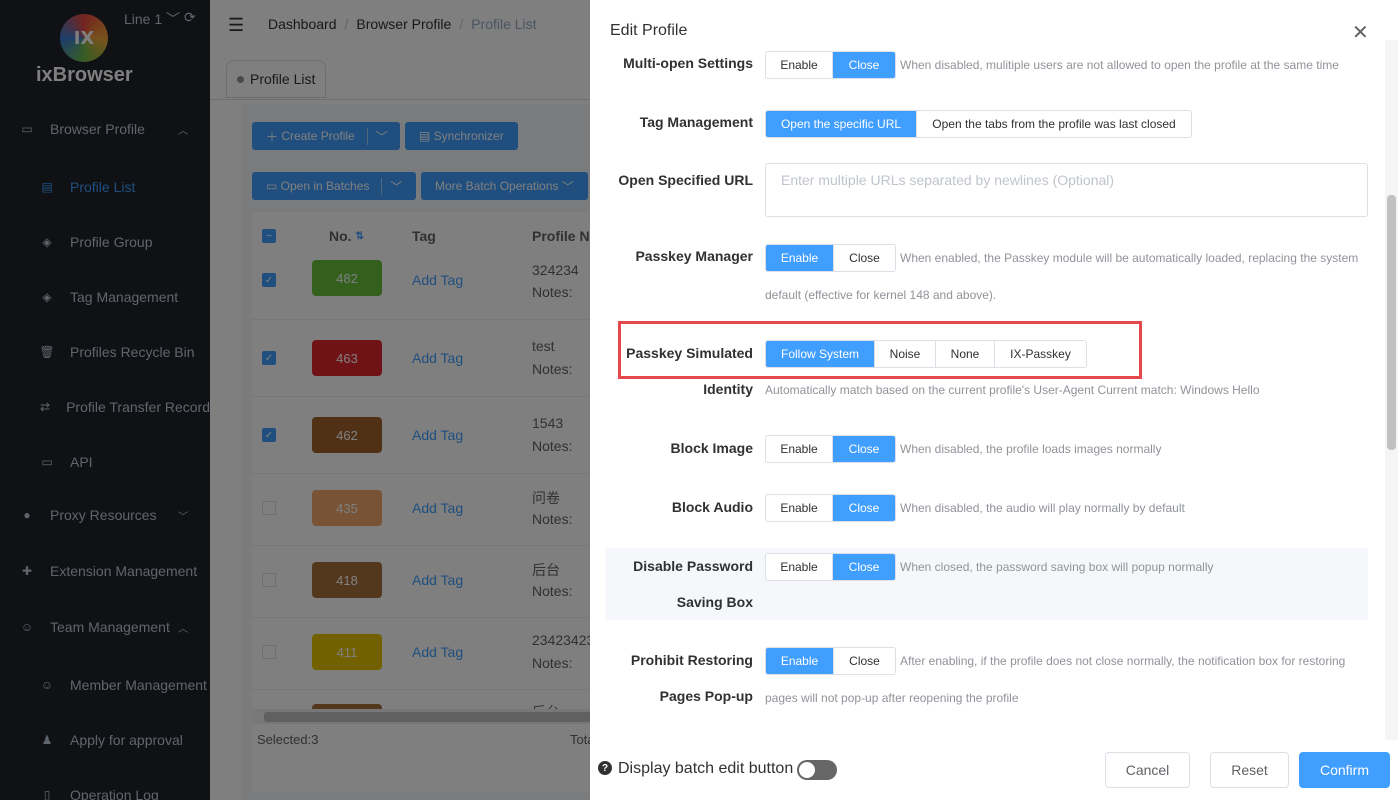 The height and width of the screenshot is (800, 1400). I want to click on block-image-label: Block Image, so click(711, 448).